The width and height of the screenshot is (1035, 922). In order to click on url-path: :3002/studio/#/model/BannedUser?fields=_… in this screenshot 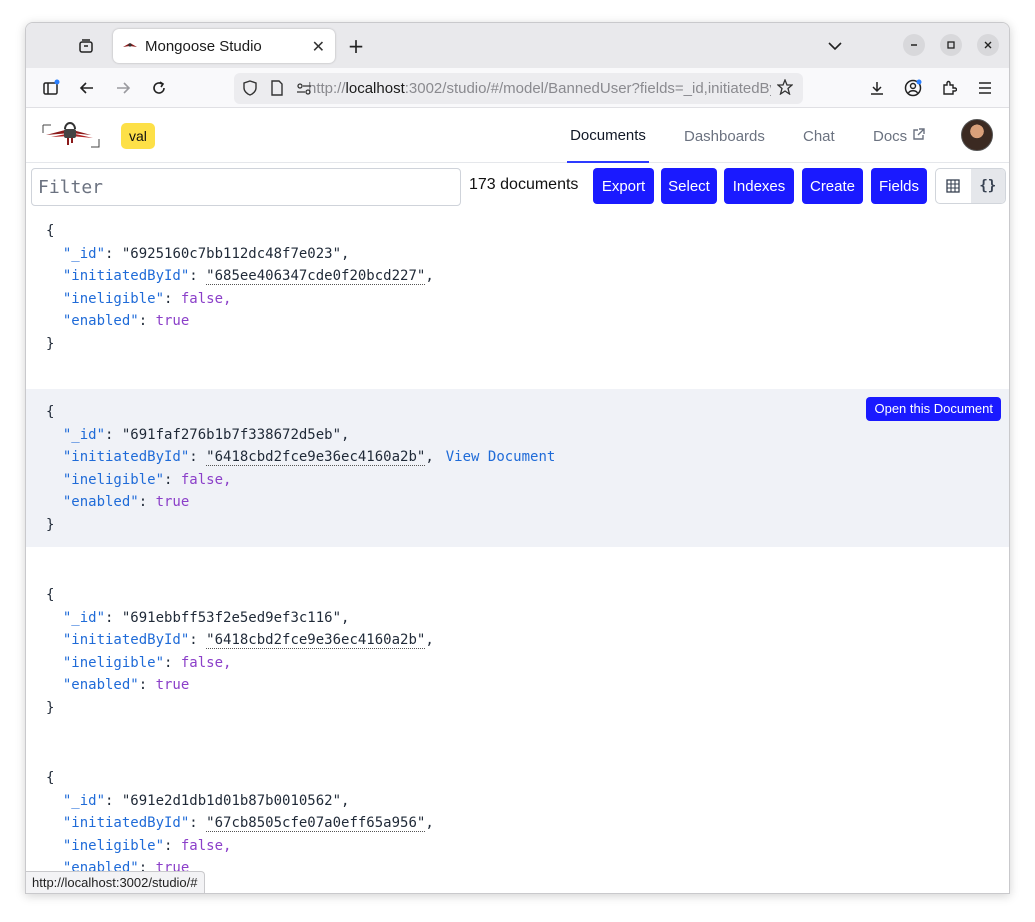, I will do `click(587, 88)`.